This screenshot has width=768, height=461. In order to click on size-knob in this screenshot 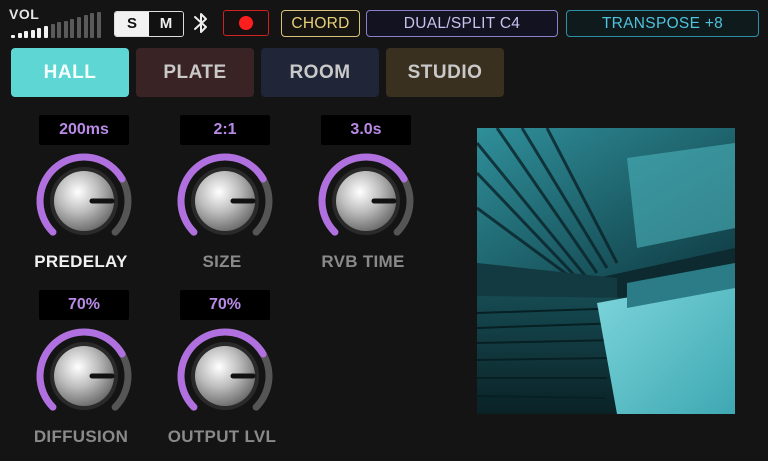, I will do `click(225, 201)`.